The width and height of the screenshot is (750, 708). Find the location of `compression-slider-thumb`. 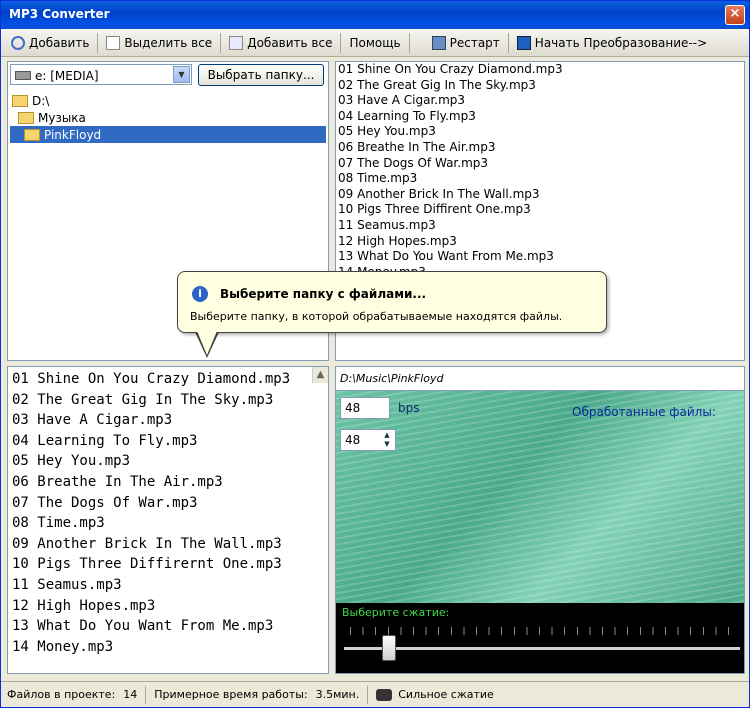

compression-slider-thumb is located at coordinates (389, 648).